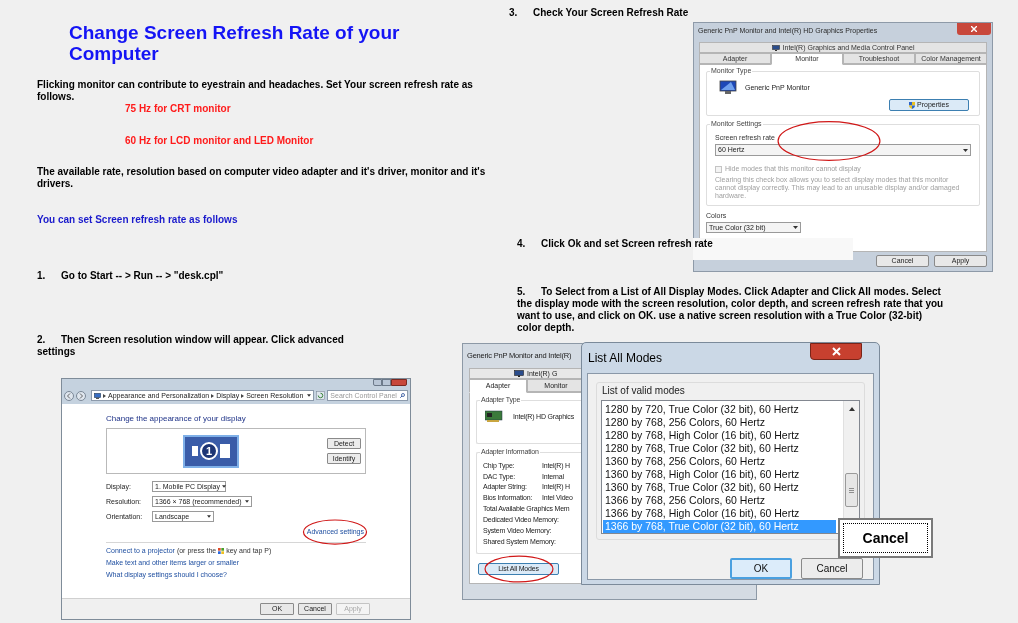  I want to click on list-row: 1360 by 768, 256 Colors, 60 Hertz, so click(719, 461).